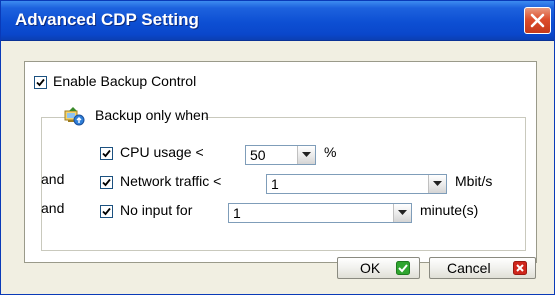 This screenshot has width=555, height=295. I want to click on no-input-checkbox, so click(106, 211).